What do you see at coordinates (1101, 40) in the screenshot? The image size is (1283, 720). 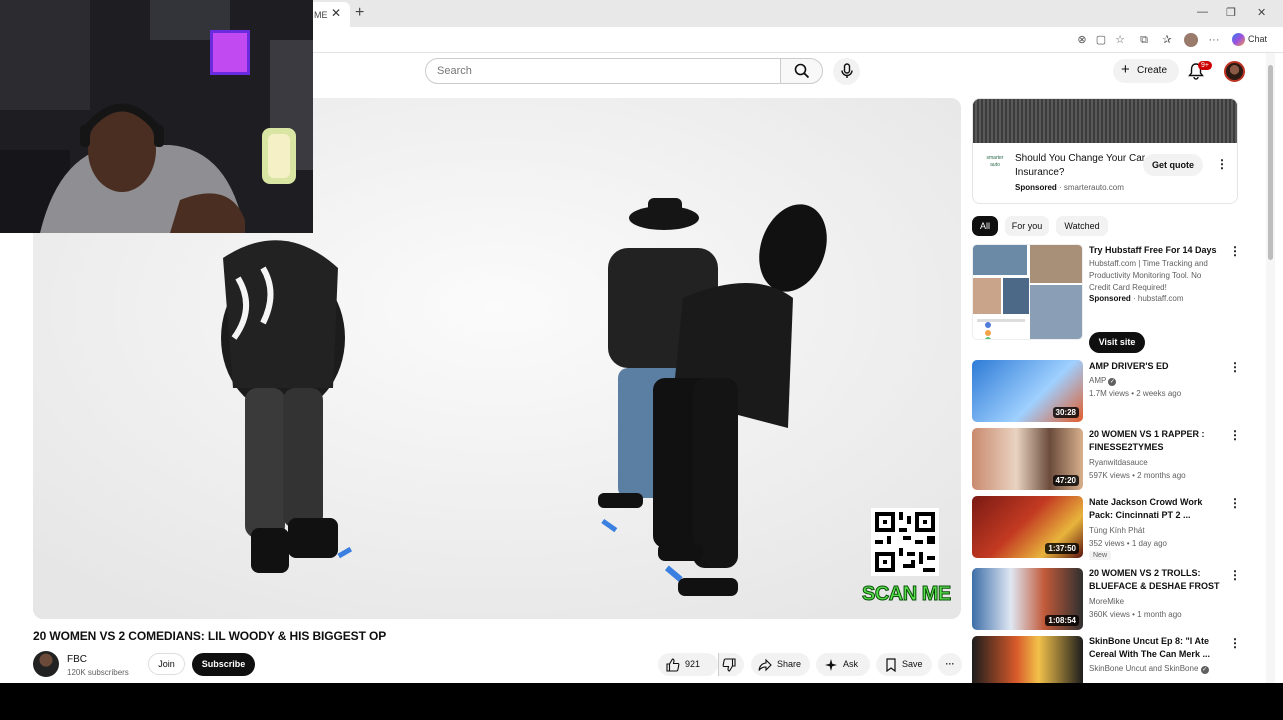 I see `split-screen-icon: ▢` at bounding box center [1101, 40].